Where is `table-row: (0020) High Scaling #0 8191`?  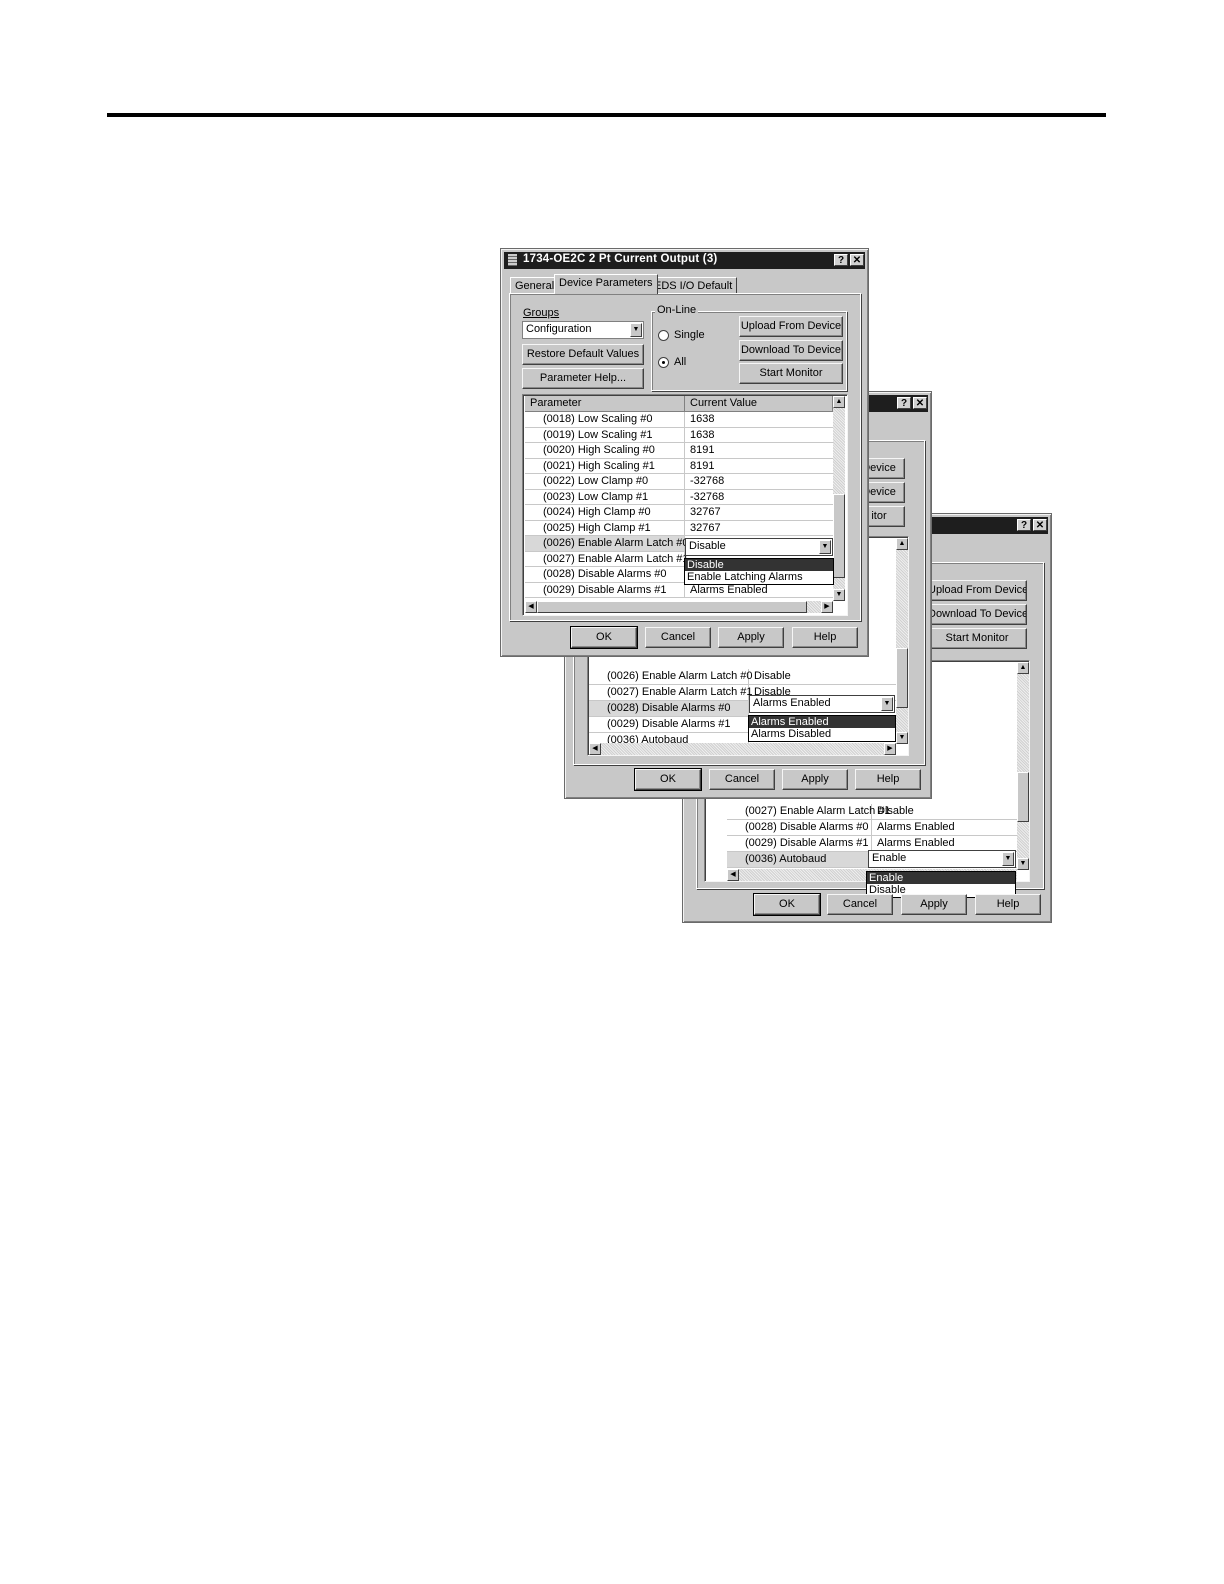 table-row: (0020) High Scaling #0 8191 is located at coordinates (679, 451).